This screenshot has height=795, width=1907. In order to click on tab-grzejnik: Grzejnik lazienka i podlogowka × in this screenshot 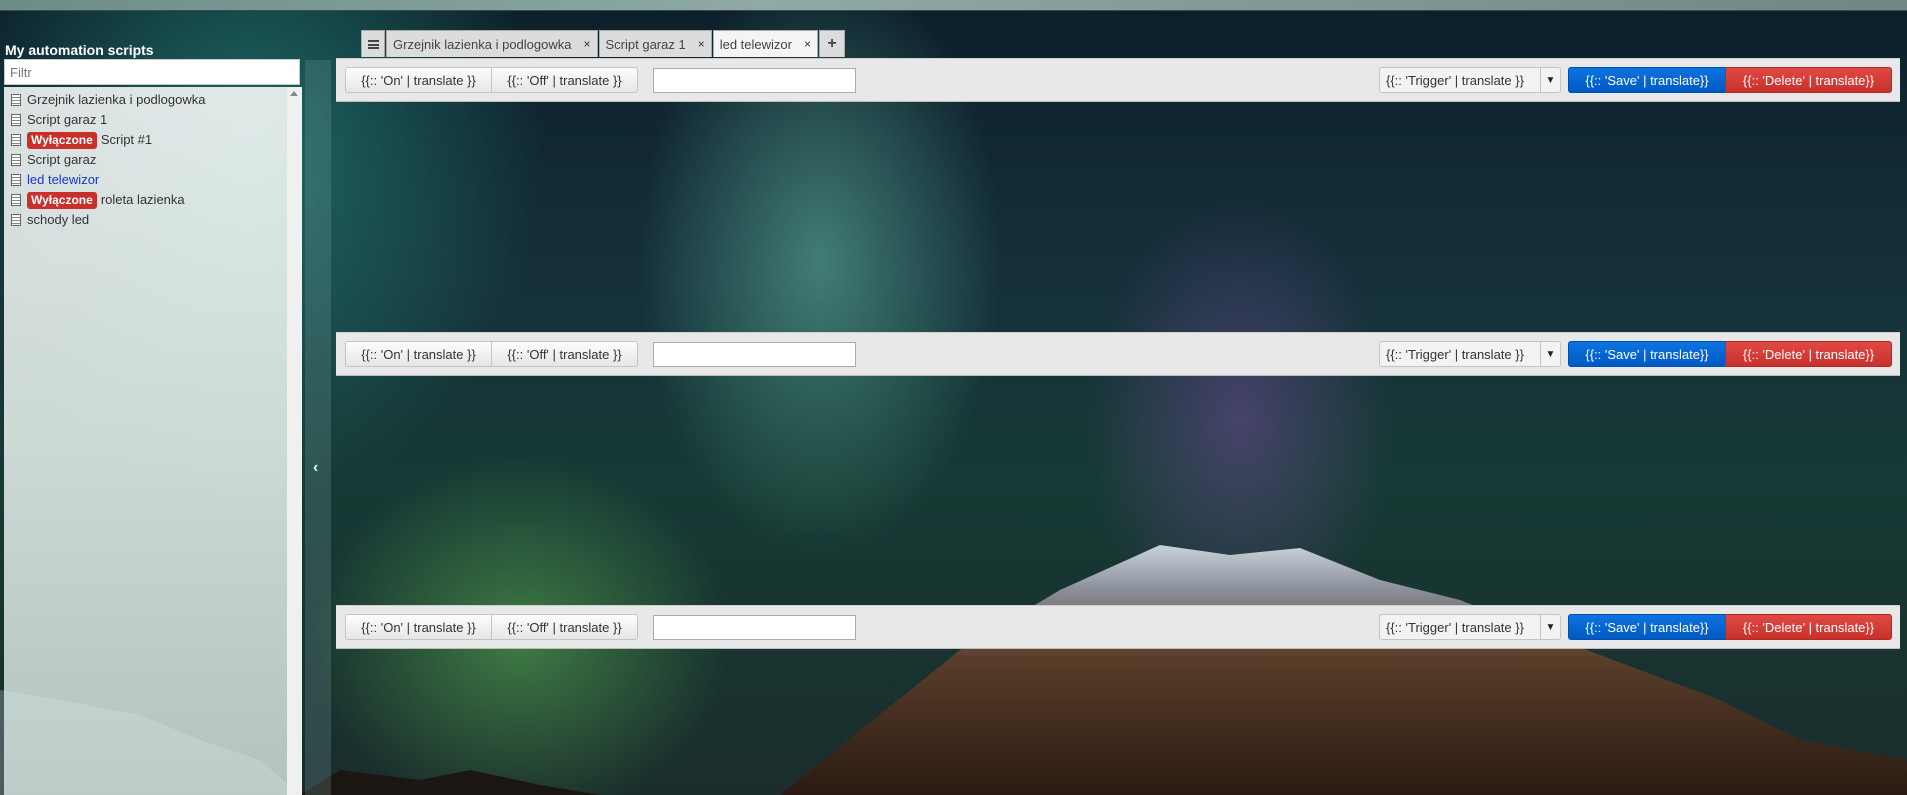, I will do `click(492, 43)`.